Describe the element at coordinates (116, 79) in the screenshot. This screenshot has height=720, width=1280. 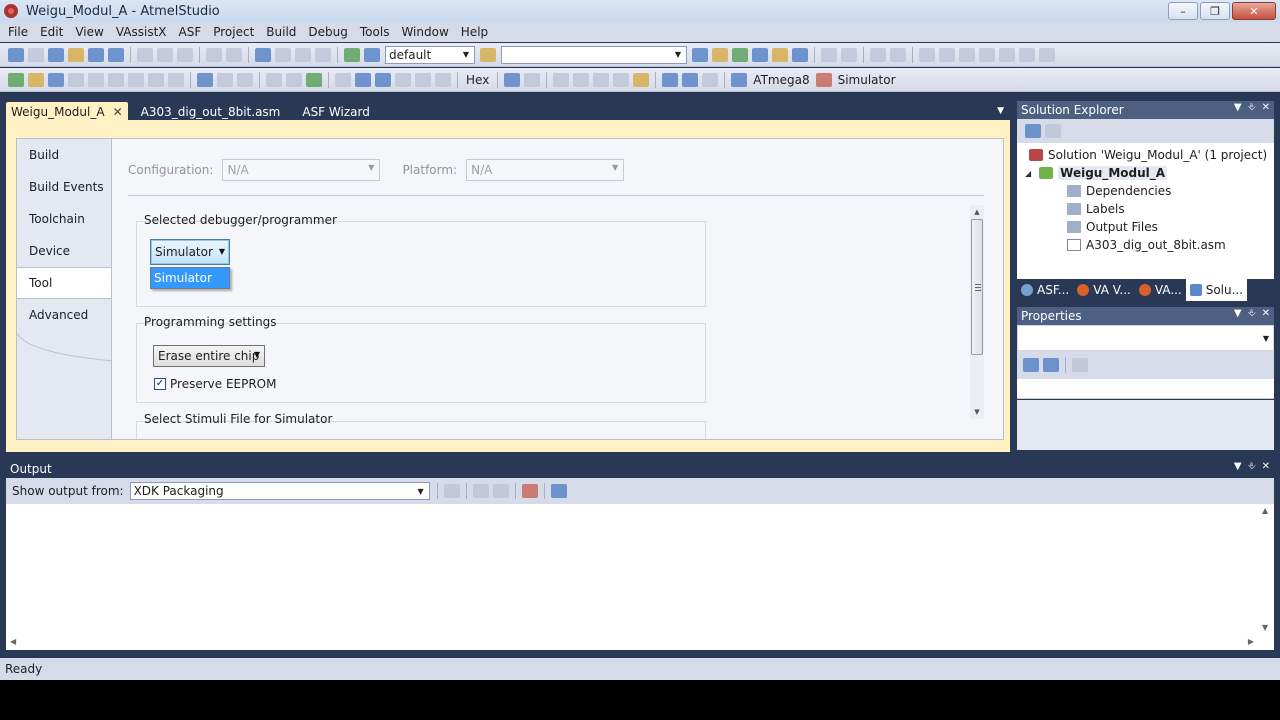
I see `clean-icon` at that location.